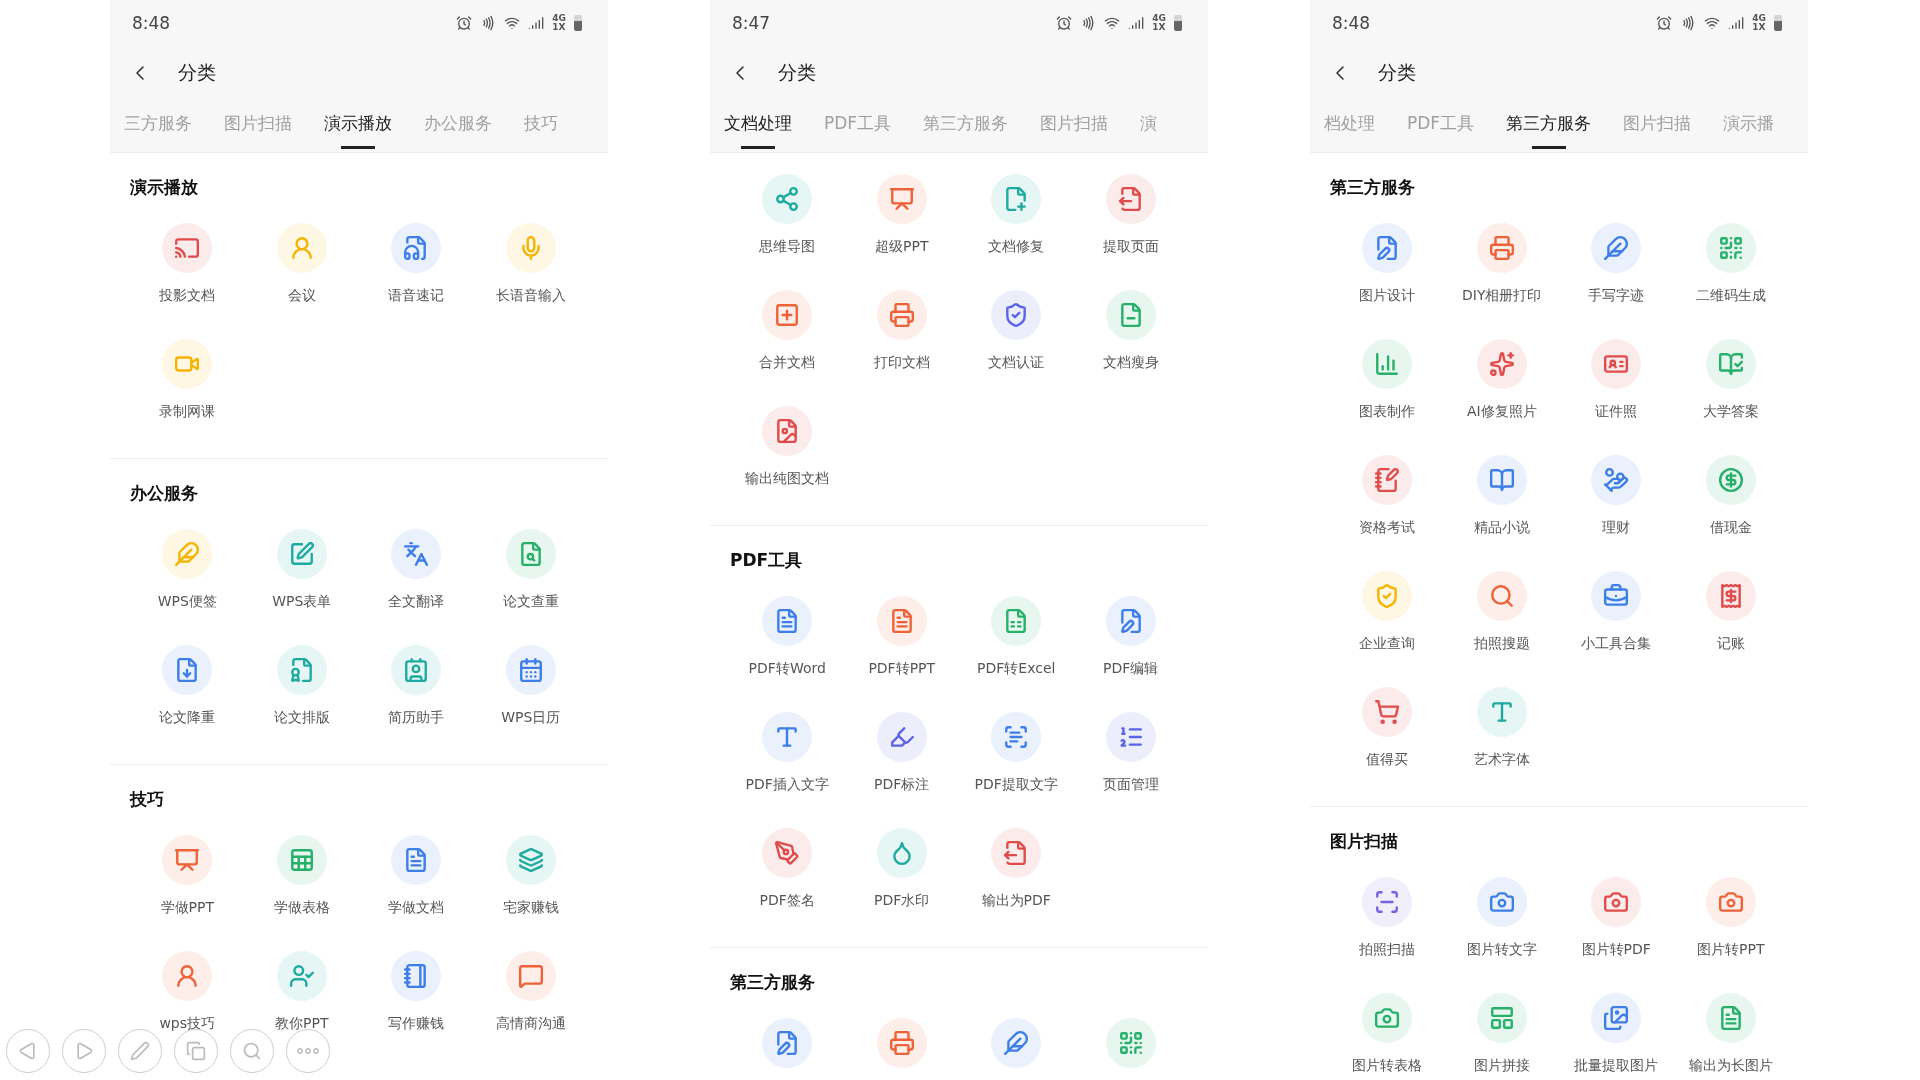  I want to click on cast-icon, so click(187, 248).